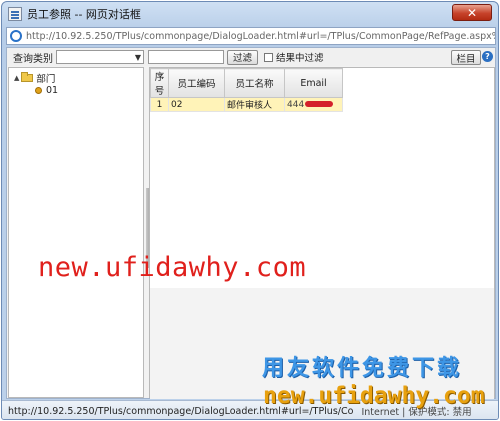 Image resolution: width=500 pixels, height=421 pixels. What do you see at coordinates (196, 83) in the screenshot?
I see `column-header-code: 员工编码` at bounding box center [196, 83].